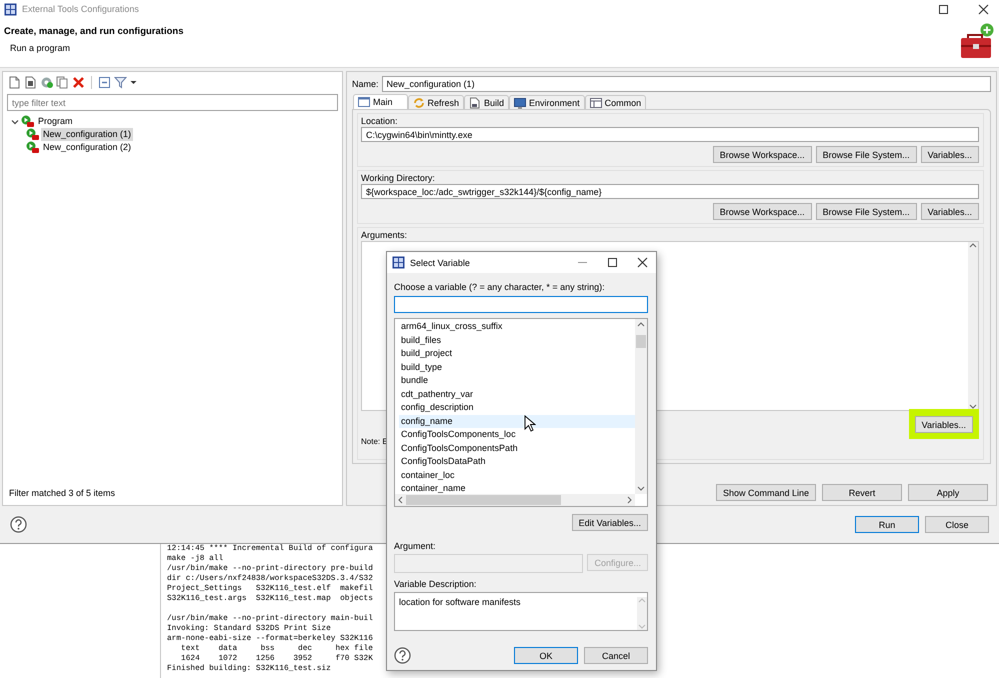 The width and height of the screenshot is (999, 678). What do you see at coordinates (517, 435) in the screenshot?
I see `variable-item: ConfigToolsComponents_loc` at bounding box center [517, 435].